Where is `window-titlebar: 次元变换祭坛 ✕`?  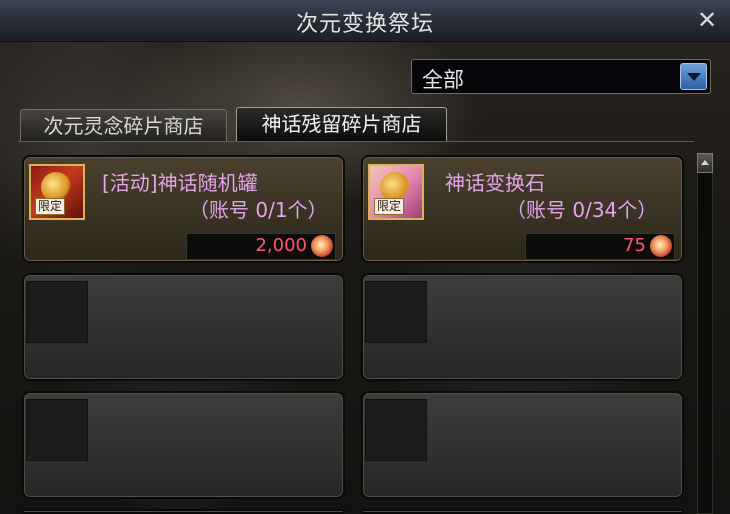
window-titlebar: 次元变换祭坛 ✕ is located at coordinates (365, 21).